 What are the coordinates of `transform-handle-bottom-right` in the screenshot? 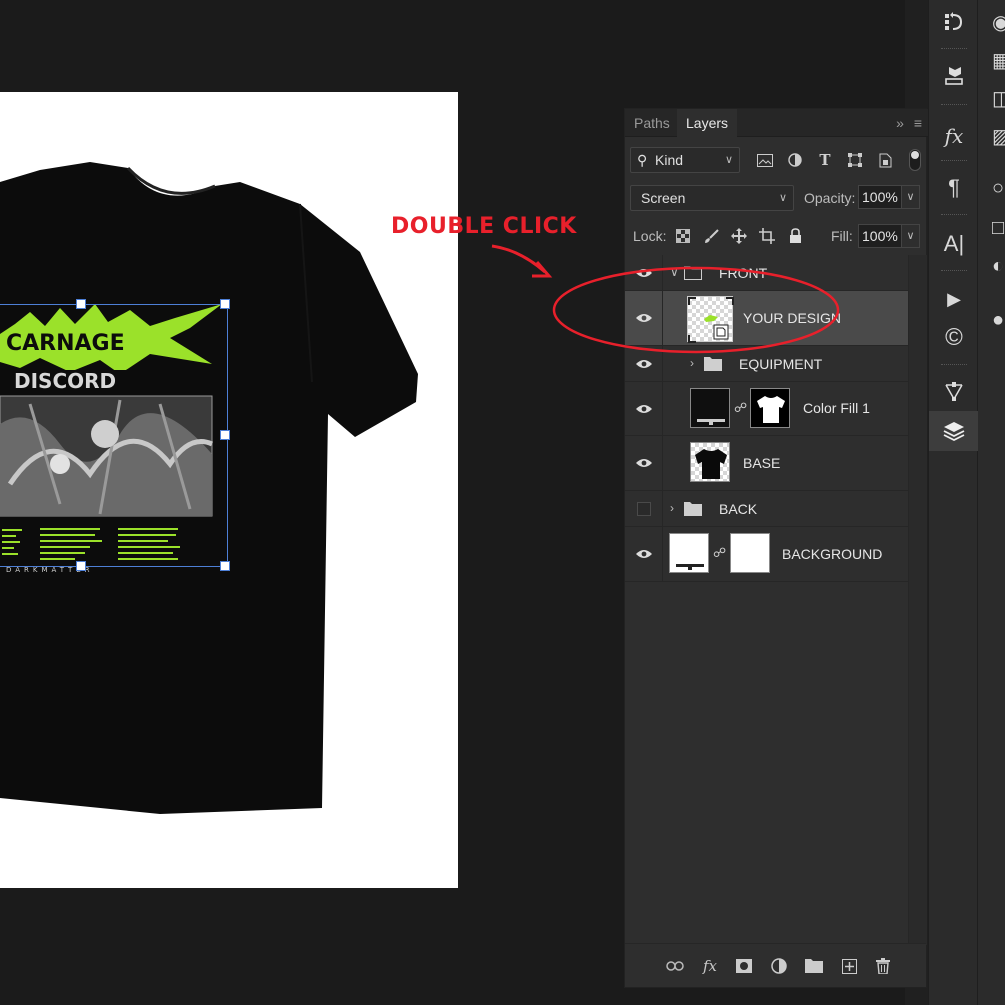 It's located at (225, 566).